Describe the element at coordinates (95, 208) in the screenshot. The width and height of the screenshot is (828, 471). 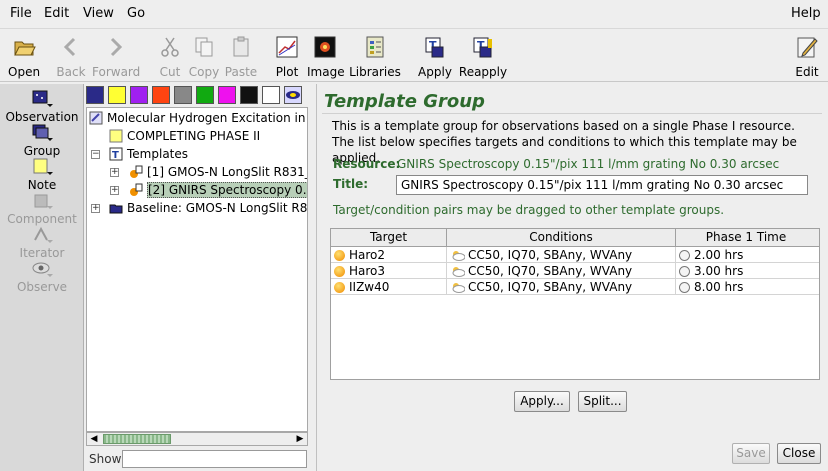
I see `expand-baseline-toggle: +` at that location.